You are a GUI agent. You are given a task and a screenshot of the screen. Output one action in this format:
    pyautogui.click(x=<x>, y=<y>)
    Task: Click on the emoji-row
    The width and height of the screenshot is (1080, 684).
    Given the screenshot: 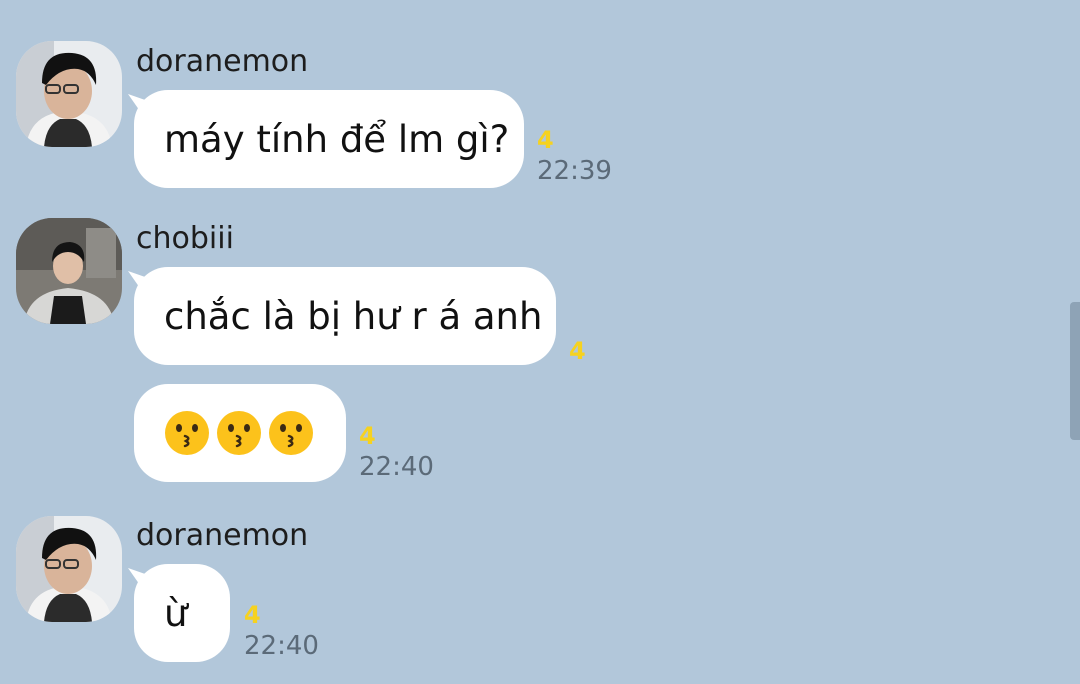 What is the action you would take?
    pyautogui.click(x=239, y=433)
    